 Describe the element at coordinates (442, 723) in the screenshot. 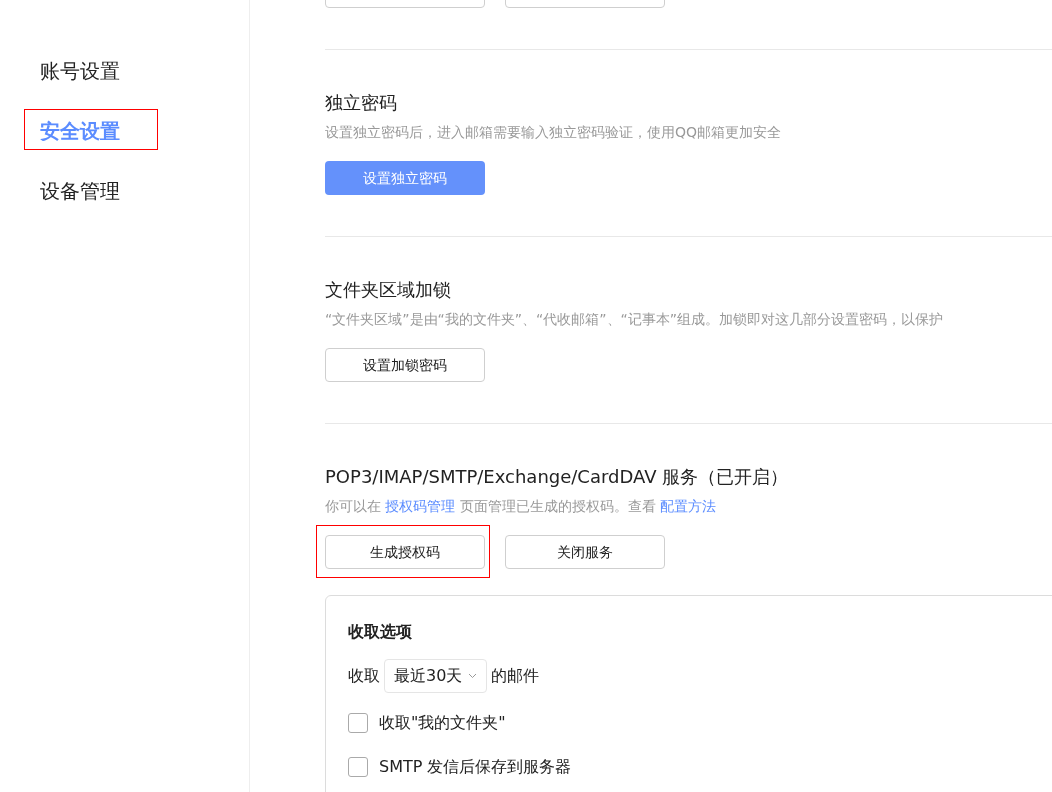

I see `checkbox-label: 收取"我的文件夹"` at that location.